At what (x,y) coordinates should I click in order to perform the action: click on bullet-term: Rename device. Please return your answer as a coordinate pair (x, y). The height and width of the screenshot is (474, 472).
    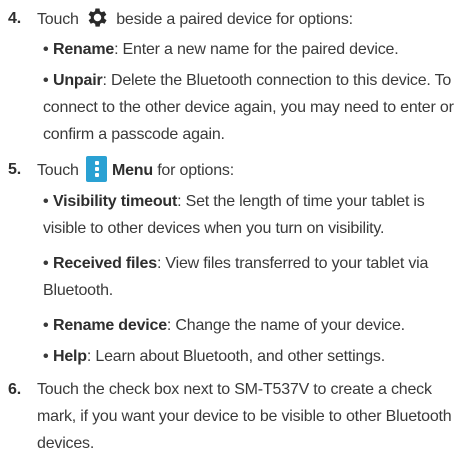
    Looking at the image, I should click on (110, 325).